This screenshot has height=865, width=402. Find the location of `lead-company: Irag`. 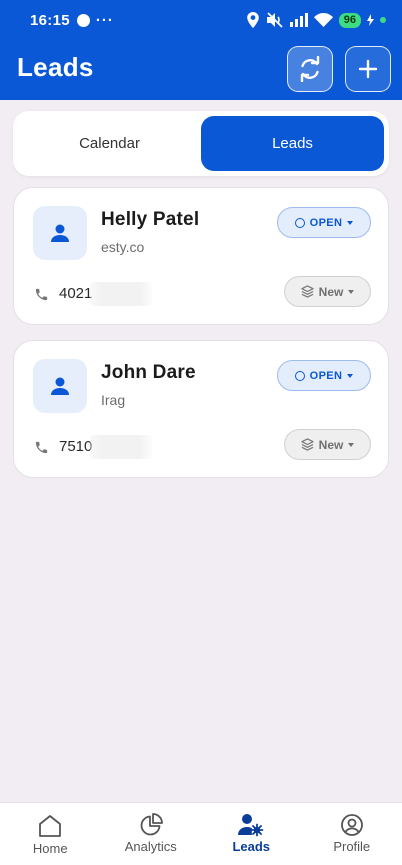

lead-company: Irag is located at coordinates (113, 400).